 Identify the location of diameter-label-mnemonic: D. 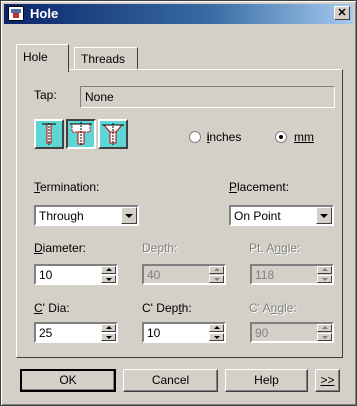
(38, 248).